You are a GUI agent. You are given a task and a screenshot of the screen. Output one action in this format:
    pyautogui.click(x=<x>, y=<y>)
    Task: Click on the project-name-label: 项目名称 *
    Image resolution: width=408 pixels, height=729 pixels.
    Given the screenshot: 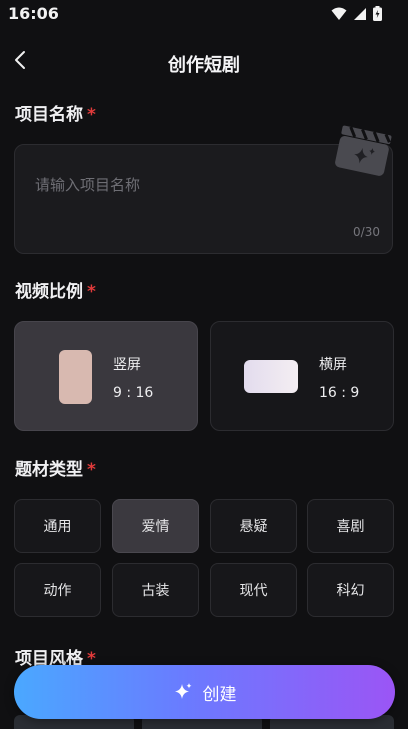 What is the action you would take?
    pyautogui.click(x=55, y=112)
    